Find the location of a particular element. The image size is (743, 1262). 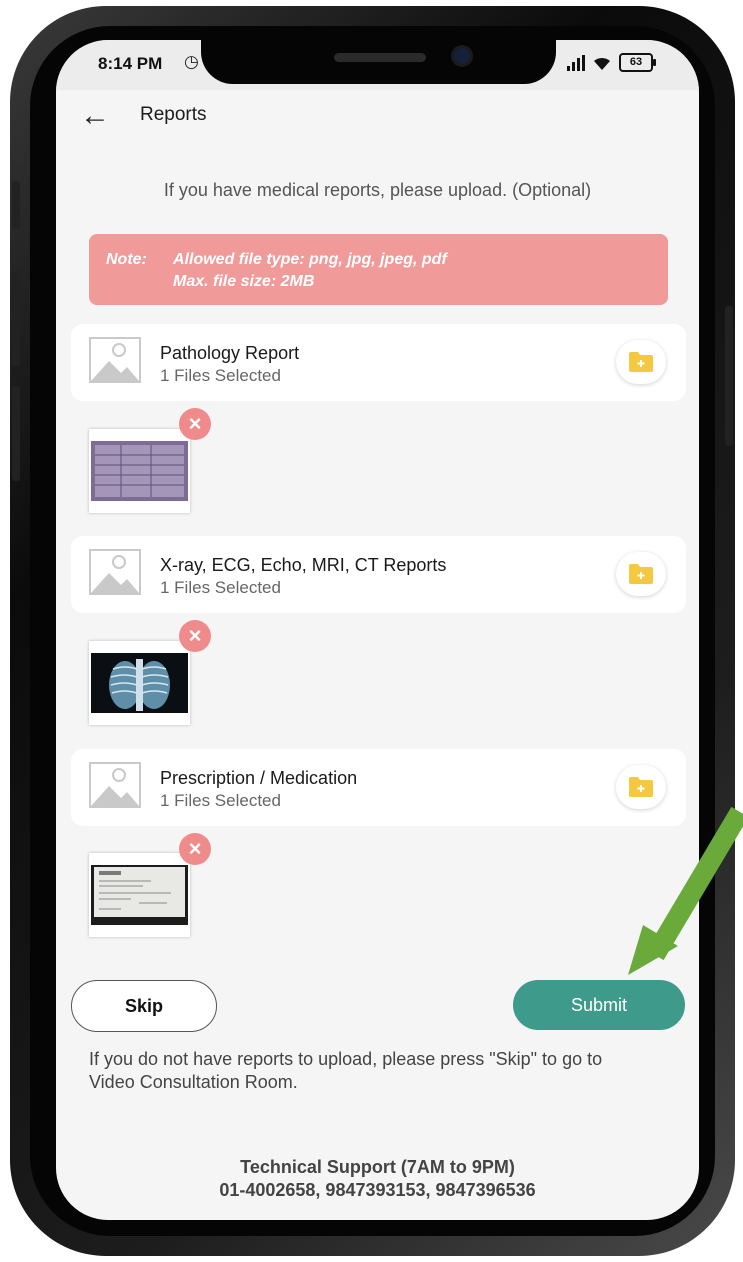

uploaded-file-preview-pathology is located at coordinates (139, 471).